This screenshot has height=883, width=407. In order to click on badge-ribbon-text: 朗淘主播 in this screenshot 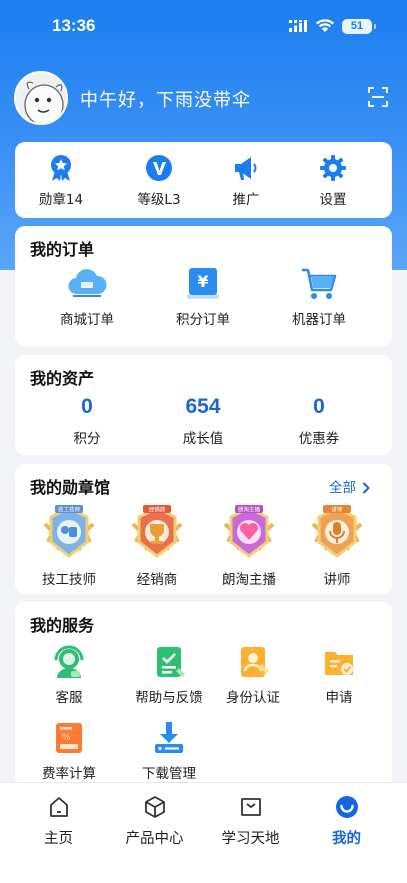, I will do `click(249, 510)`.